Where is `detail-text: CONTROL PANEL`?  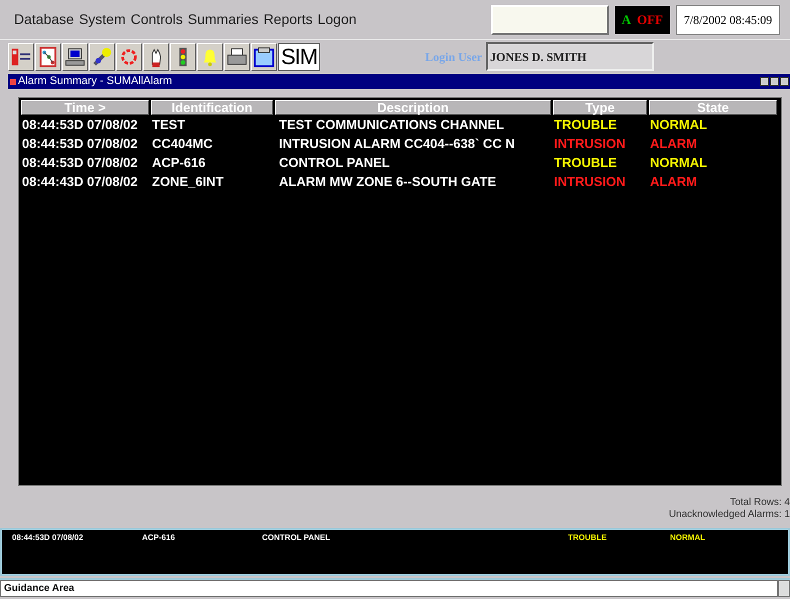
detail-text: CONTROL PANEL is located at coordinates (297, 538).